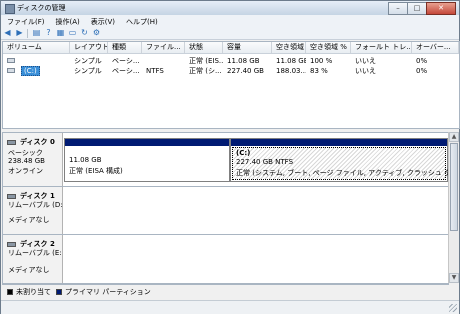 The height and width of the screenshot is (314, 460). Describe the element at coordinates (328, 47) in the screenshot. I see `col-free-pct: 空き領域 %` at that location.